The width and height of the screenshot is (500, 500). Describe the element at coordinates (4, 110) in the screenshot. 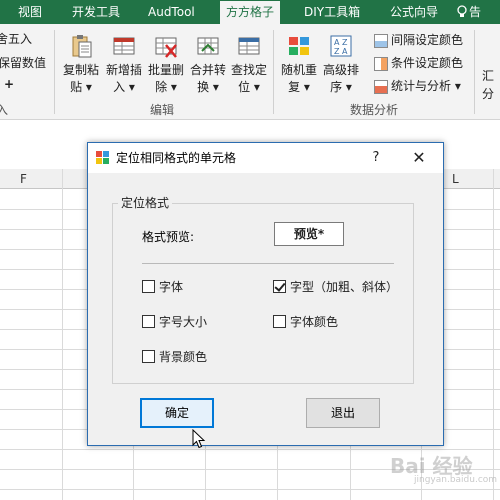

I see `group-label-partial: 入` at that location.